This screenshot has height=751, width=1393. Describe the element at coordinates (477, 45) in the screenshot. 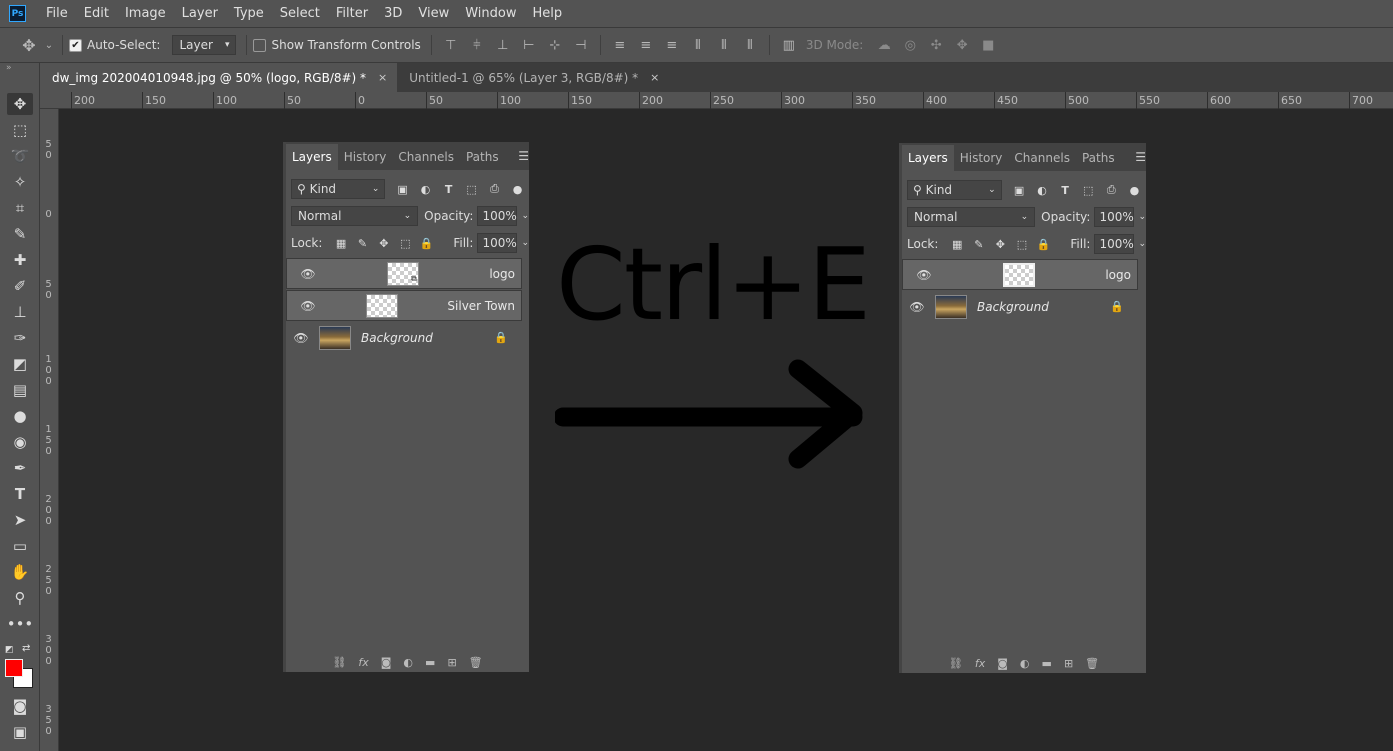

I see `align-vcenter-icon: ⫩` at that location.